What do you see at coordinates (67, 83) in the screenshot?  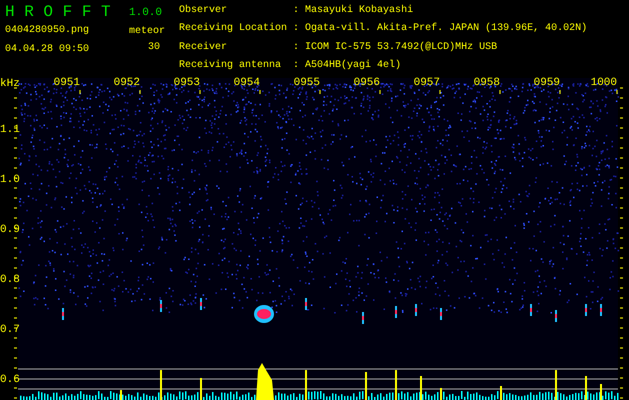 I see `time-label: 0951` at bounding box center [67, 83].